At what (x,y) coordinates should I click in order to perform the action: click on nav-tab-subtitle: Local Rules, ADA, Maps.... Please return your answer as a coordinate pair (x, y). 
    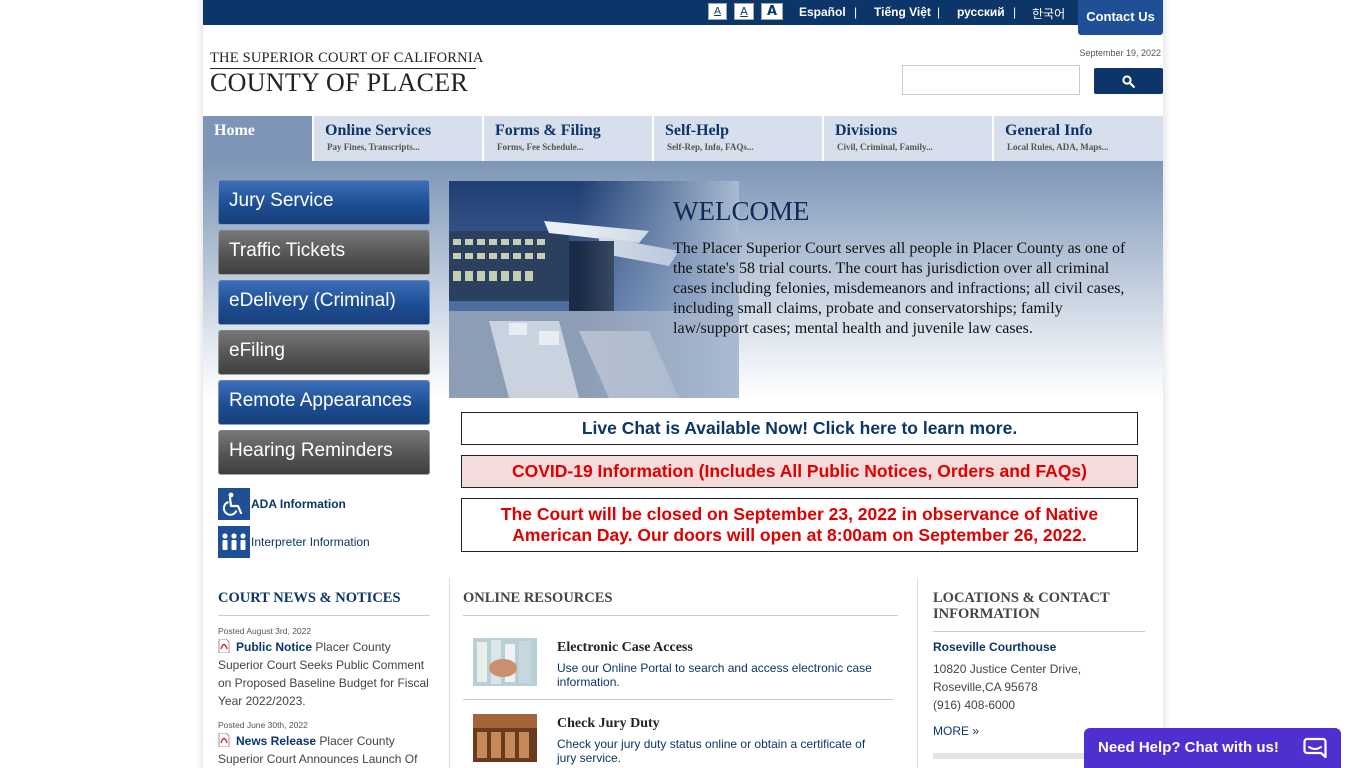
    Looking at the image, I should click on (1058, 147).